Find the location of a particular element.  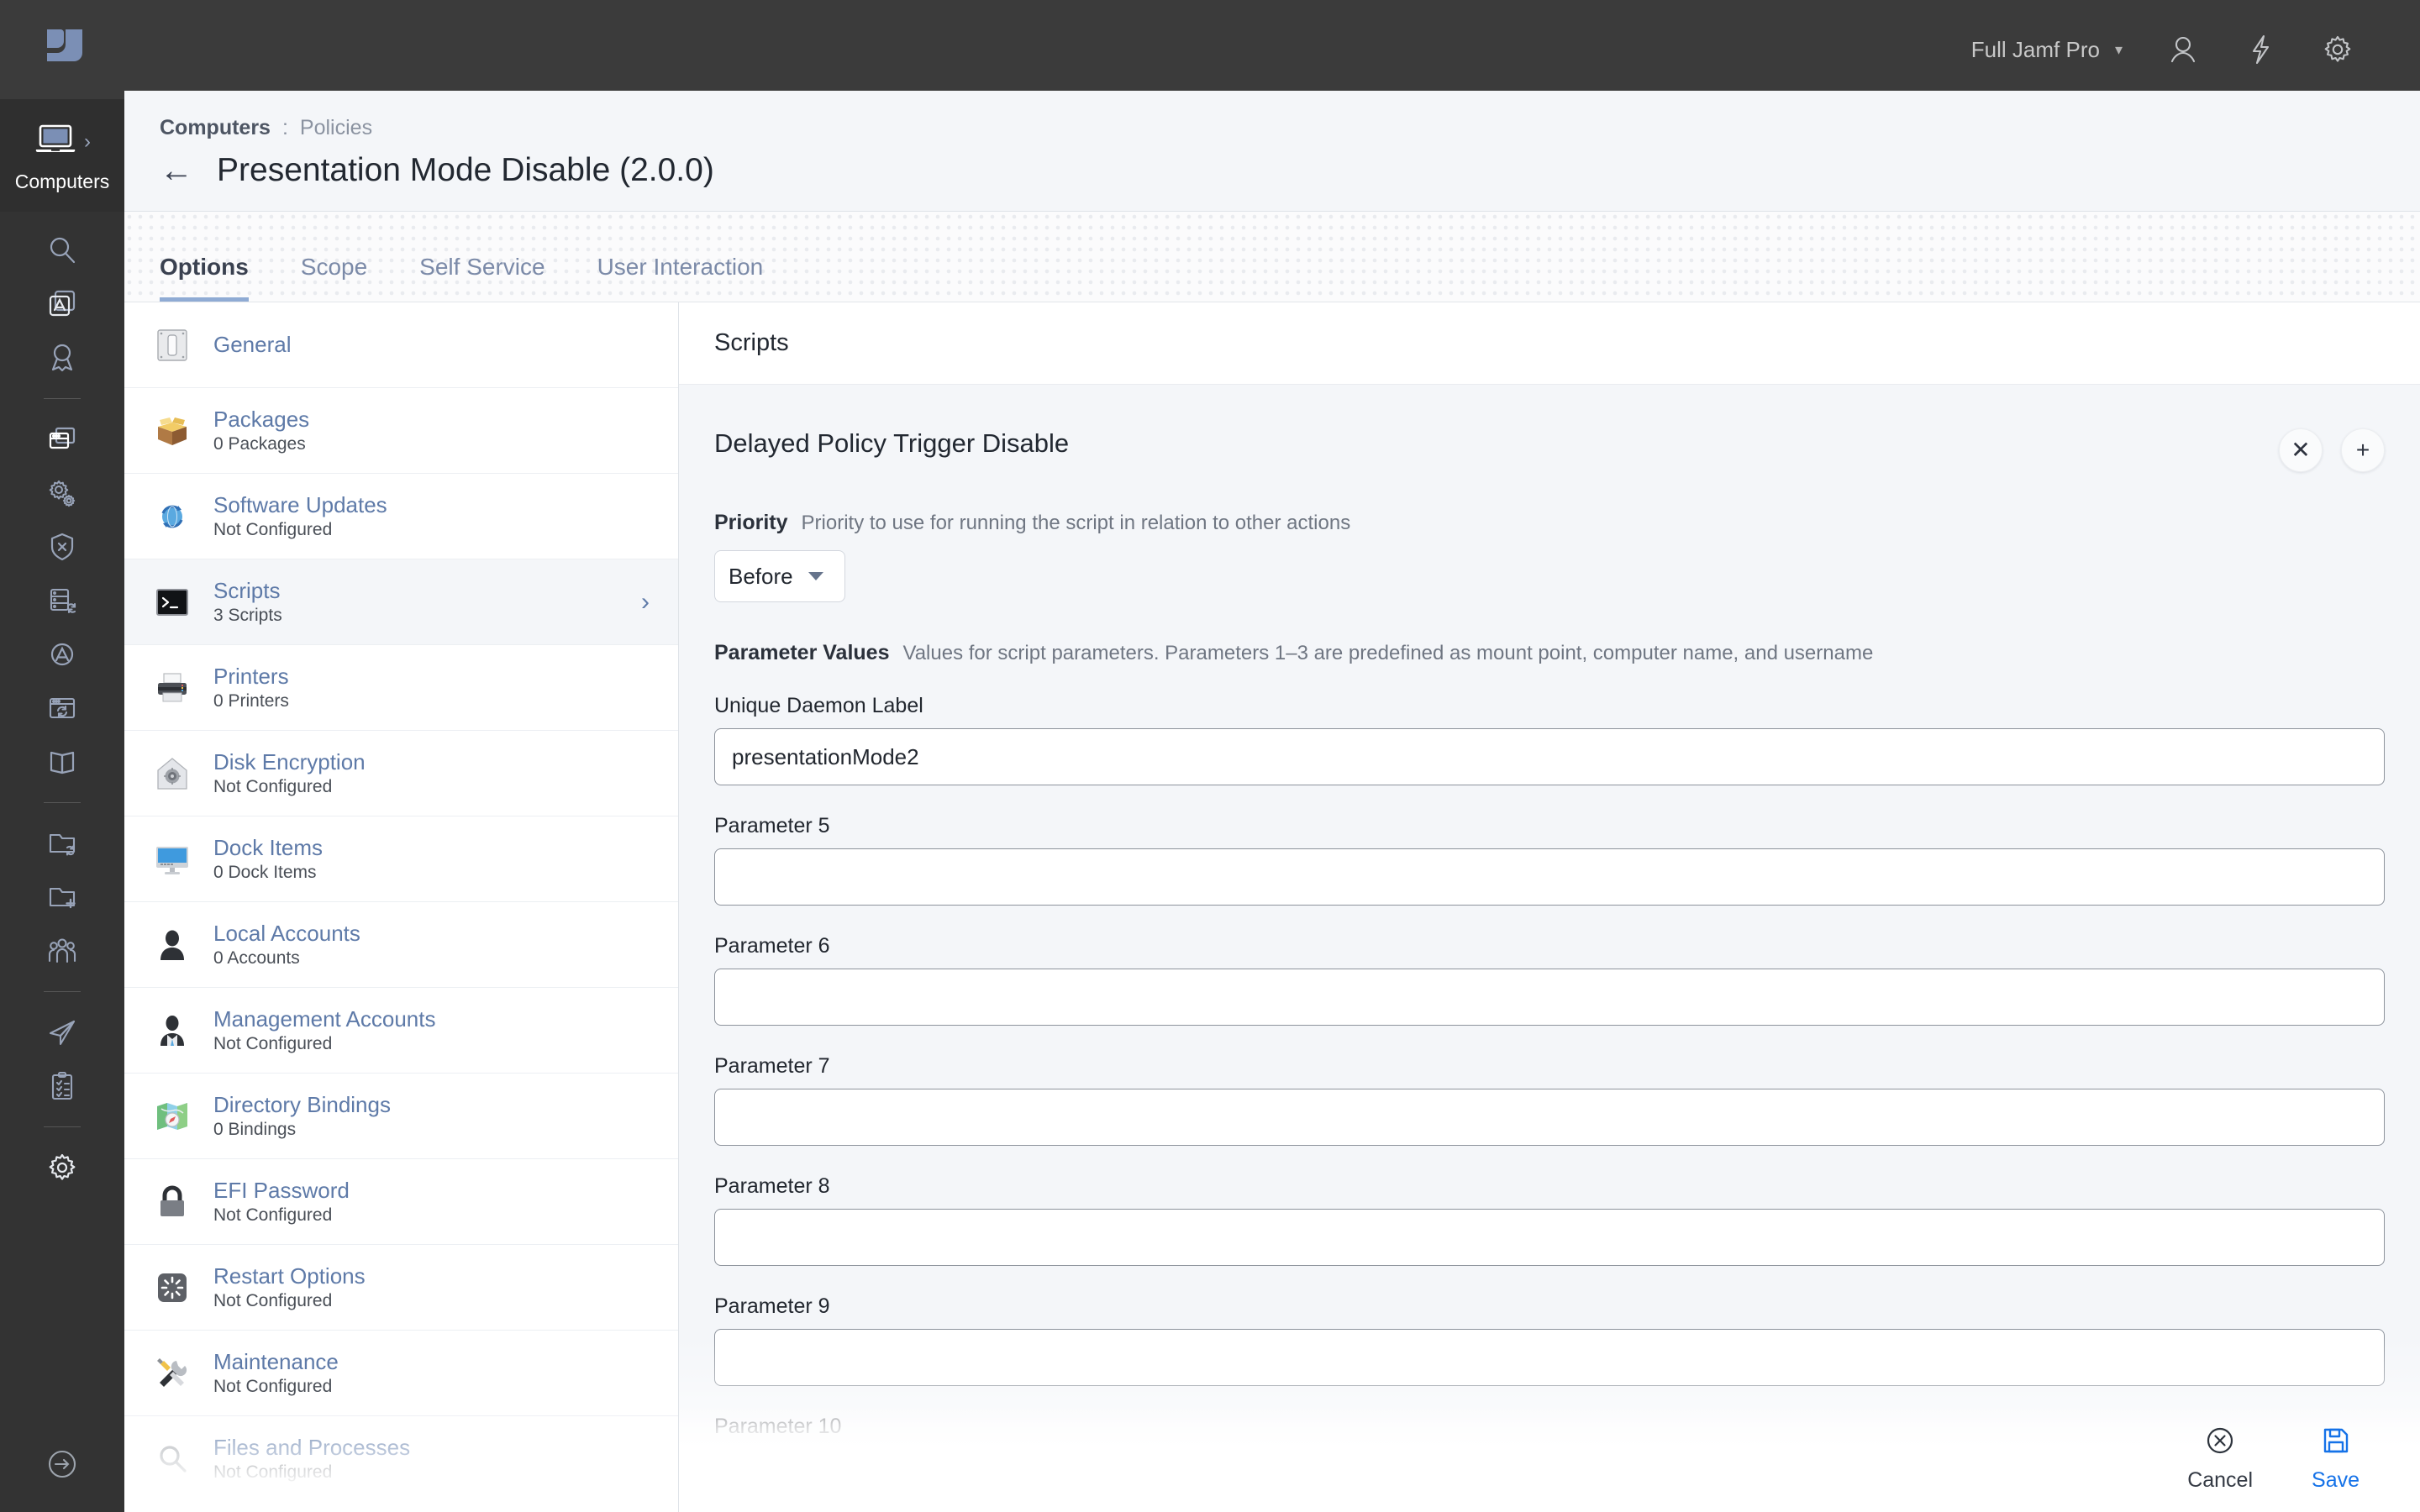

priority-select: Before is located at coordinates (779, 576).